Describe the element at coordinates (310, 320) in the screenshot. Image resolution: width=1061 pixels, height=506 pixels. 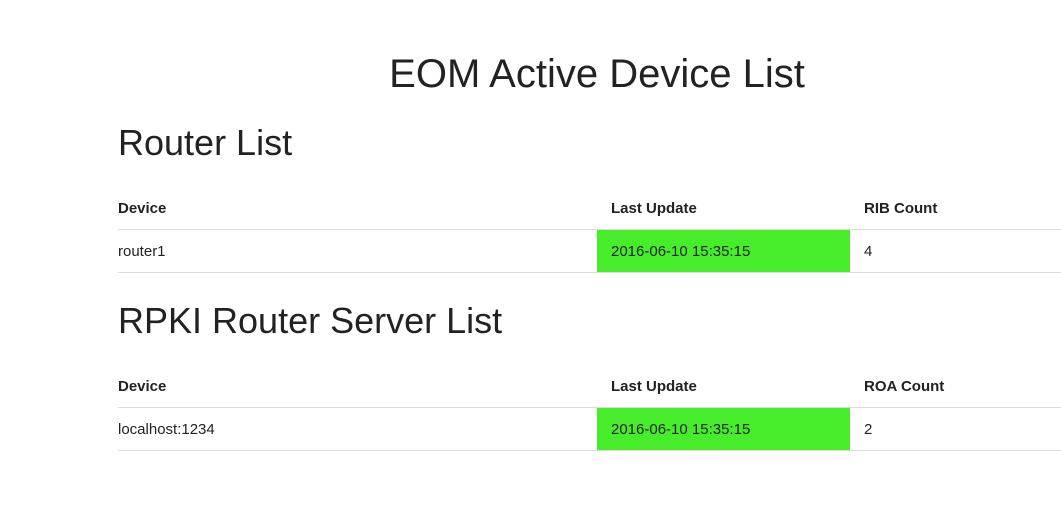
I see `rpki-list-heading: RPKI Router Server List` at that location.